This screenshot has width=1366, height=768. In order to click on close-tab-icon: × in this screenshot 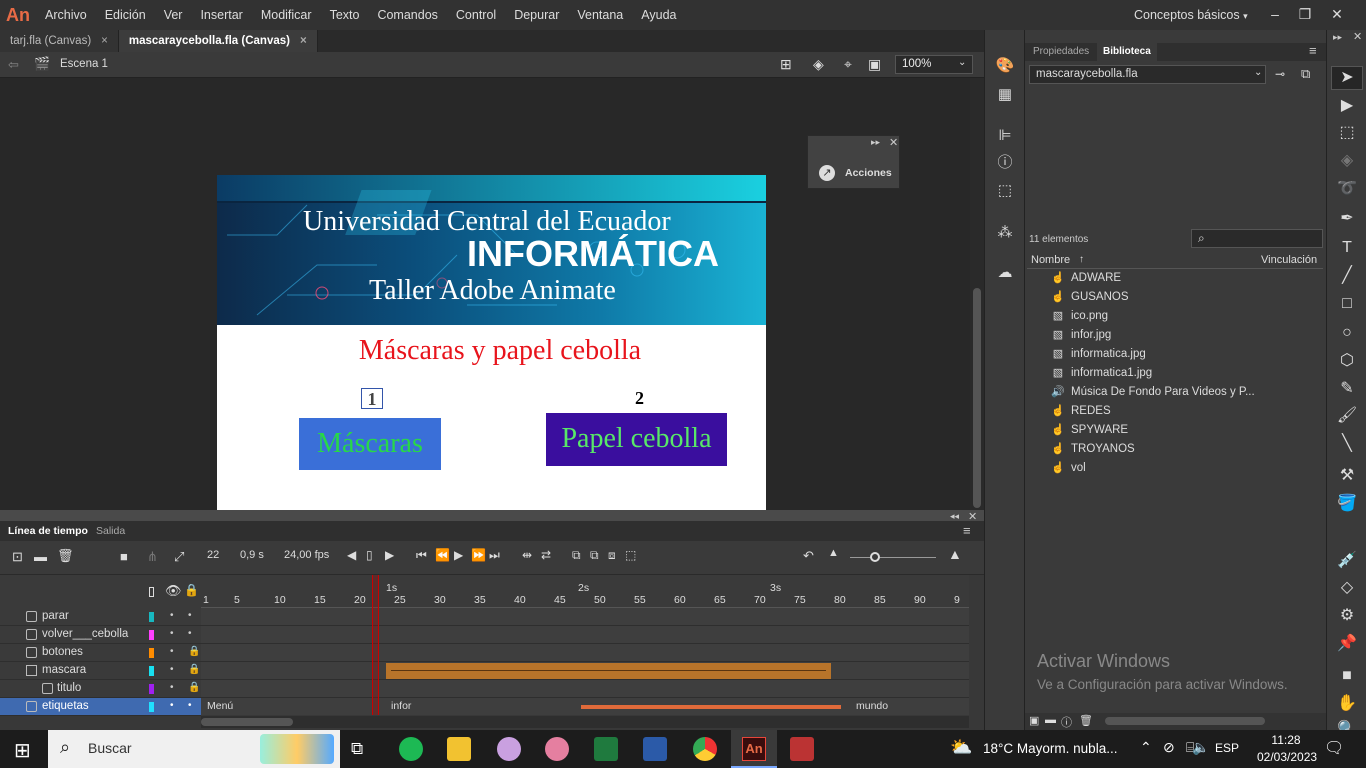, I will do `click(104, 41)`.